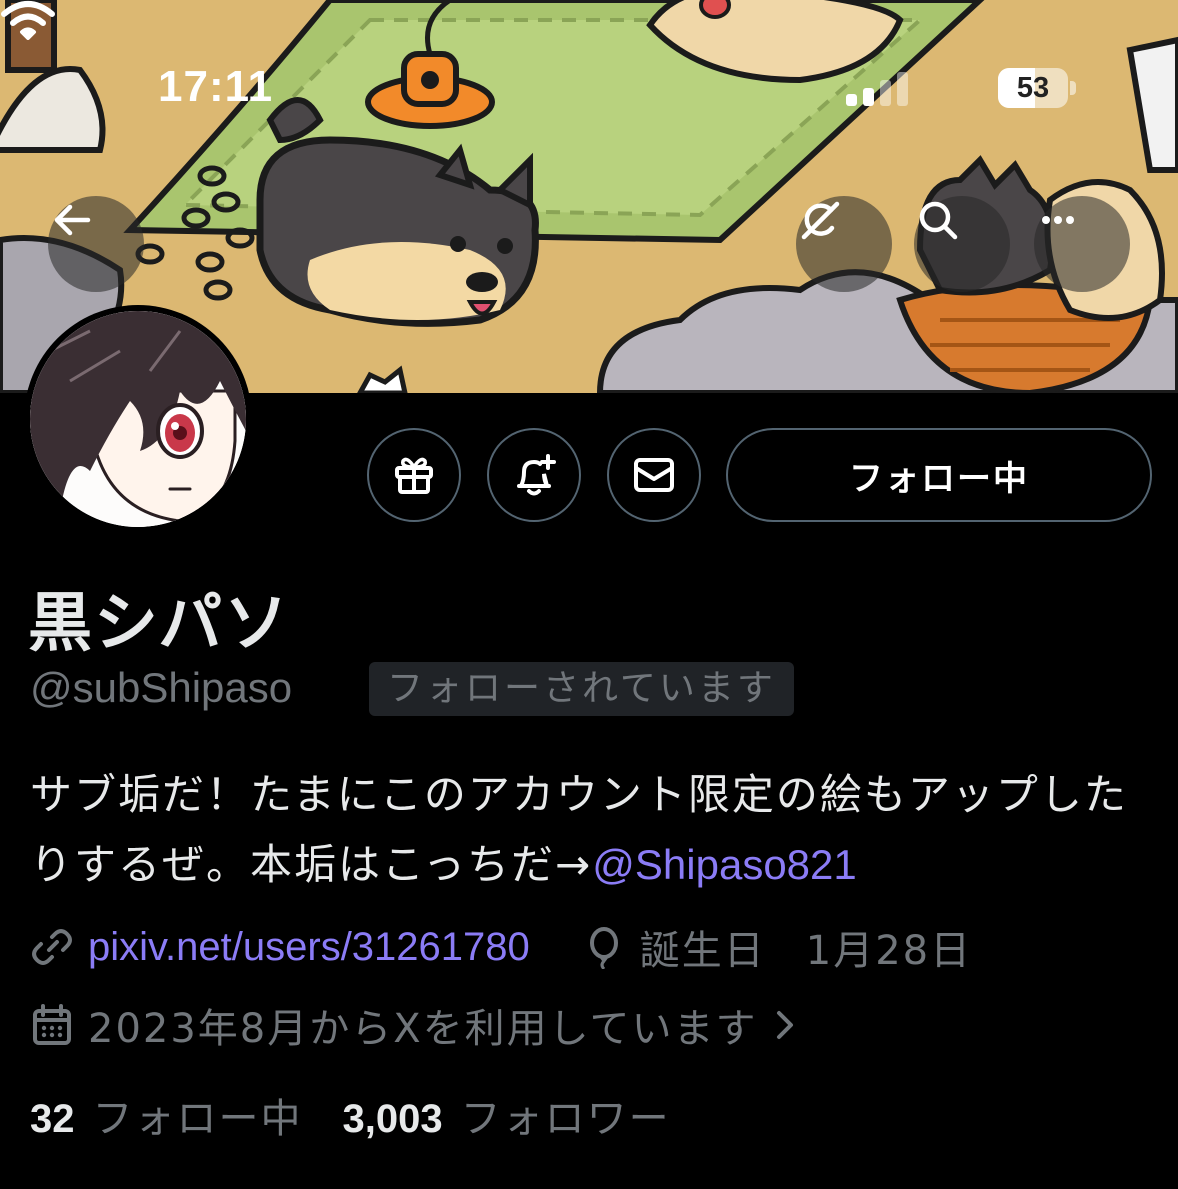 Image resolution: width=1178 pixels, height=1189 pixels. Describe the element at coordinates (581, 689) in the screenshot. I see `follows-you-badge: フォローされています` at that location.